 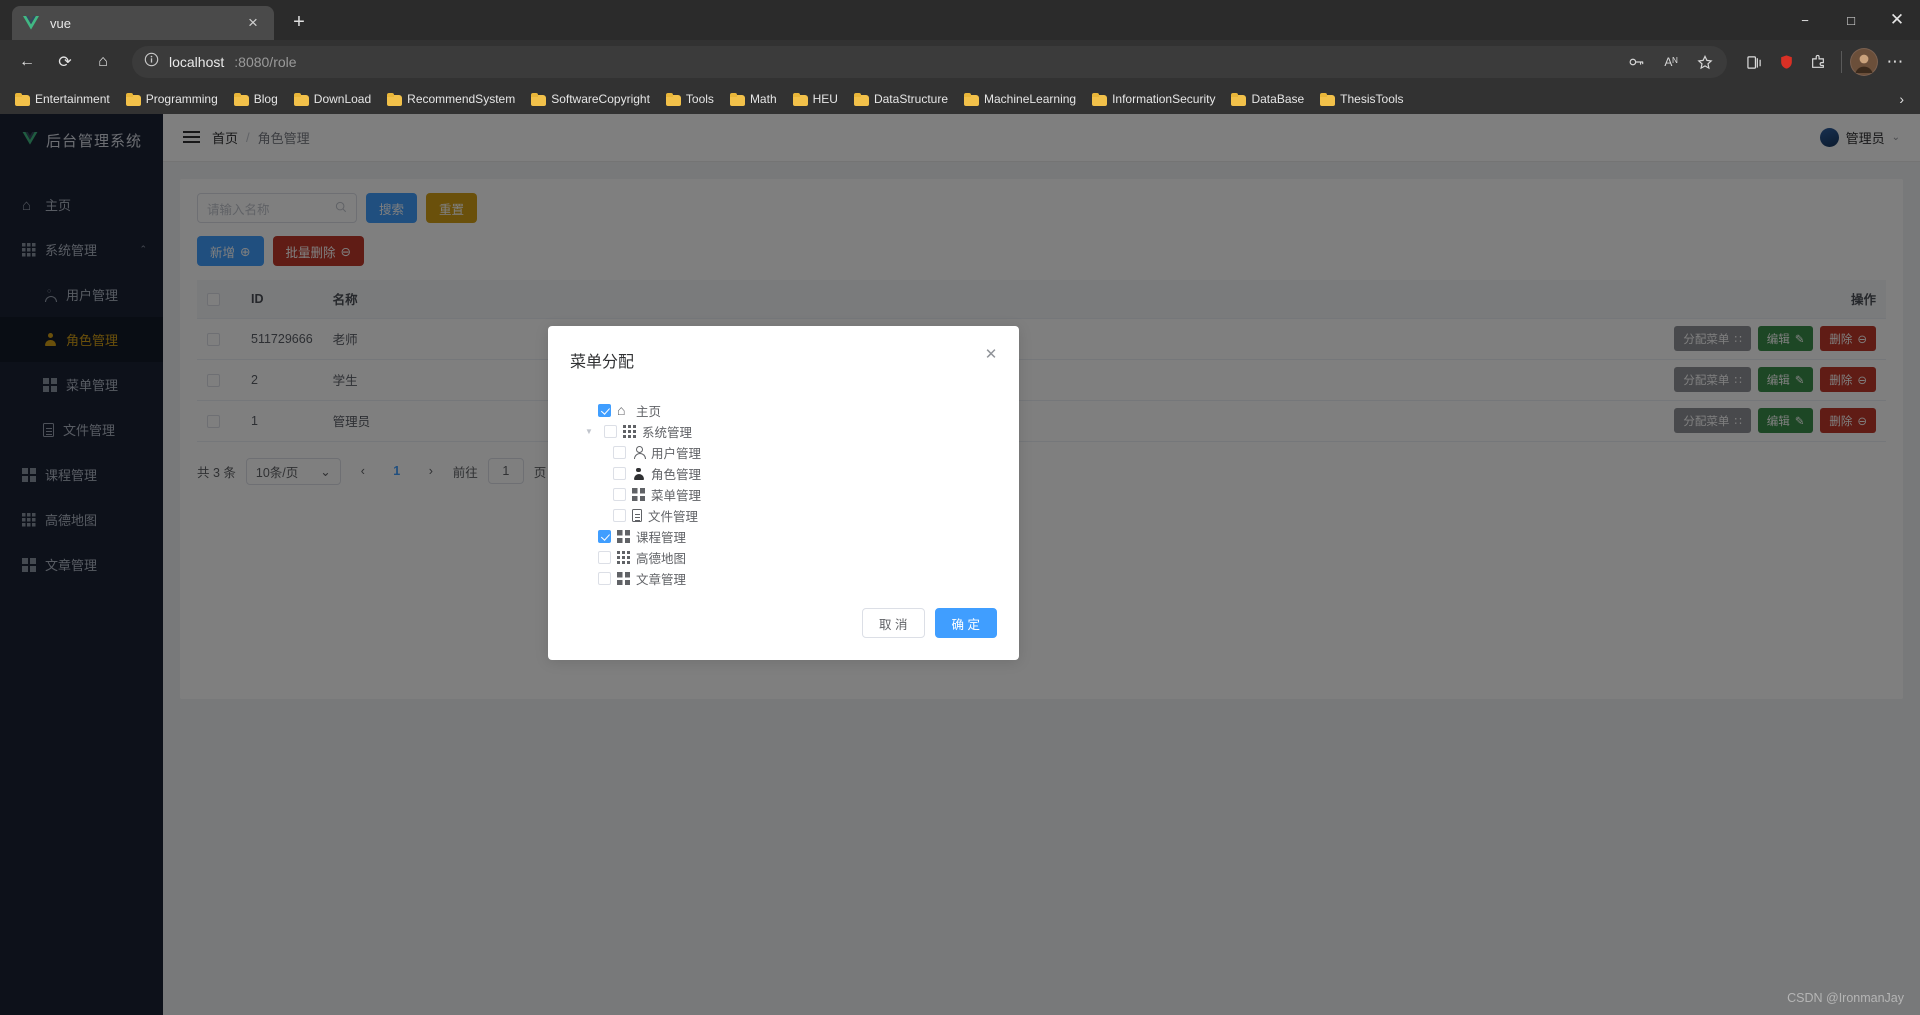 I want to click on info-icon, so click(x=151, y=62).